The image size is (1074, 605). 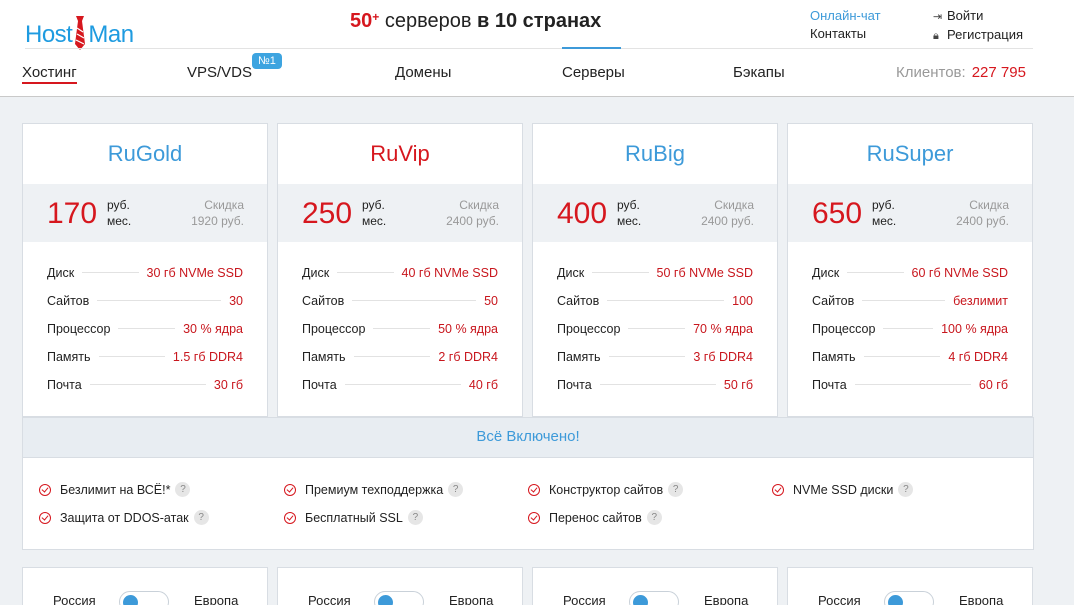 What do you see at coordinates (219, 72) in the screenshot?
I see `nav-vps: VPS/VDS` at bounding box center [219, 72].